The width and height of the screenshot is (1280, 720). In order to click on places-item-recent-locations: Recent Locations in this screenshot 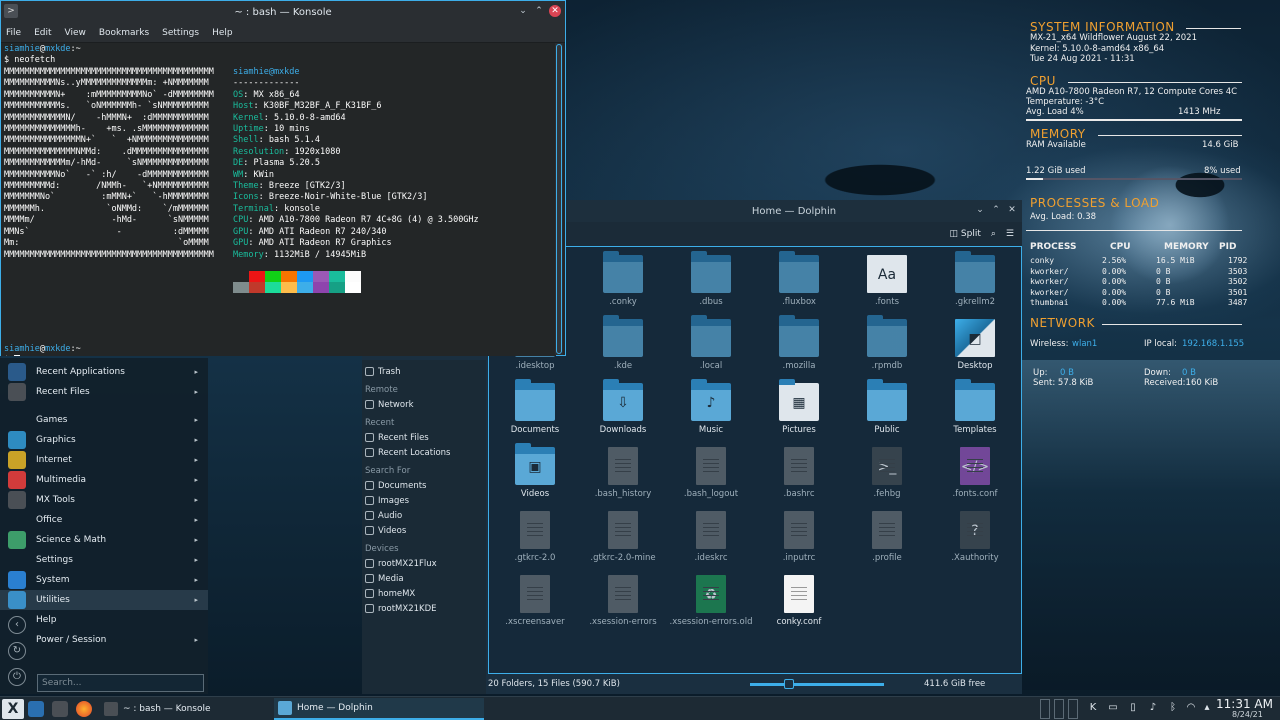, I will do `click(424, 452)`.